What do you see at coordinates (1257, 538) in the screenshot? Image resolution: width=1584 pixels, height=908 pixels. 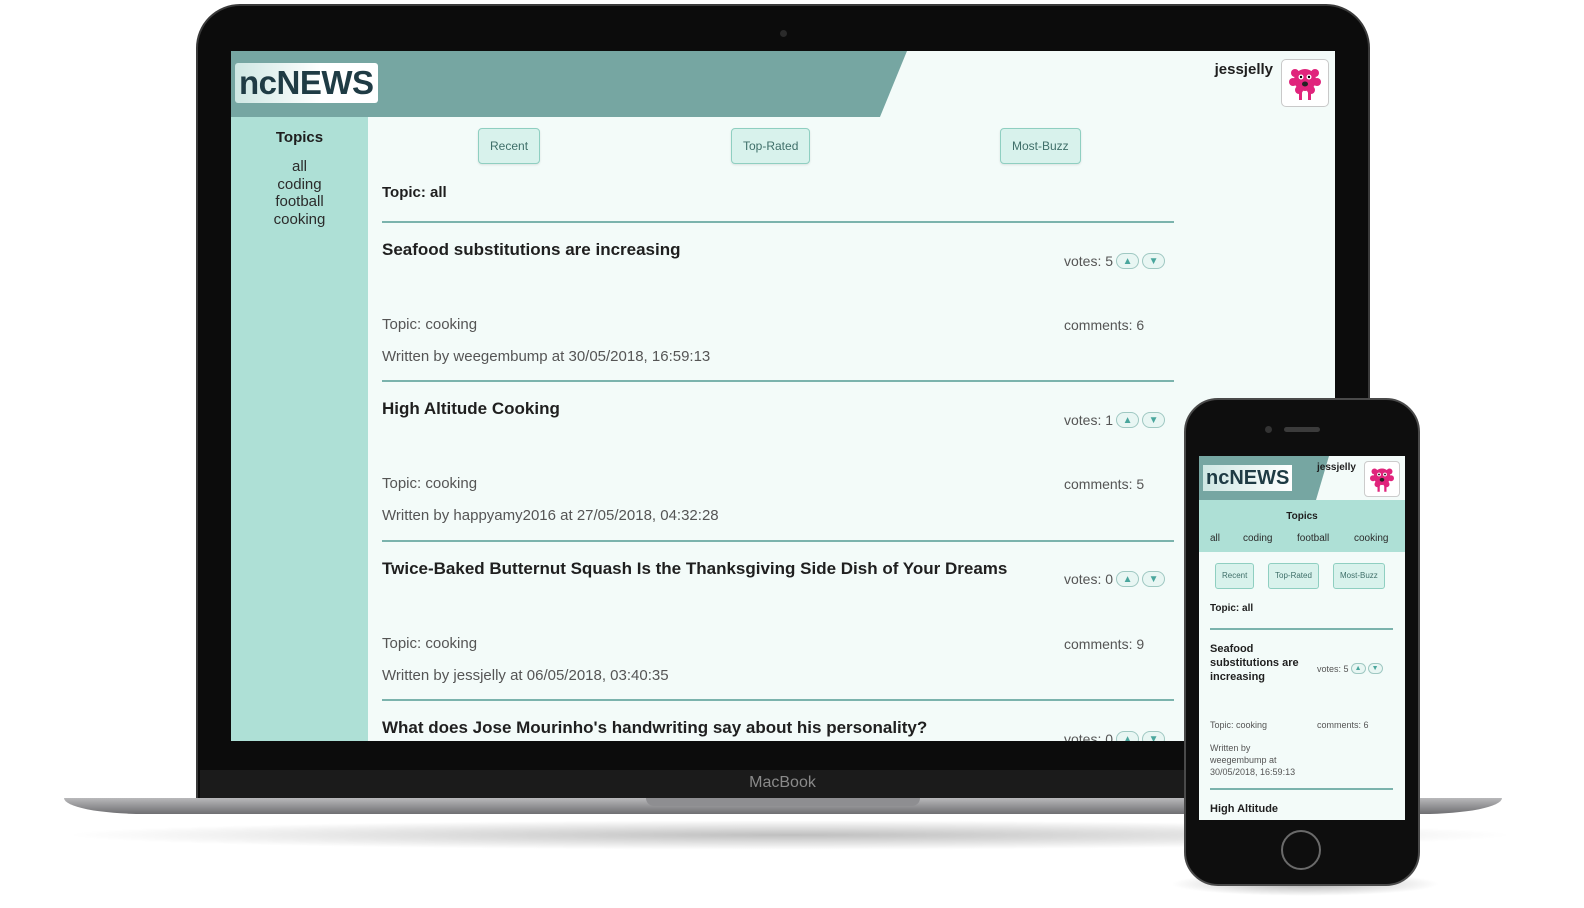 I see `phone-topic-coding: coding` at bounding box center [1257, 538].